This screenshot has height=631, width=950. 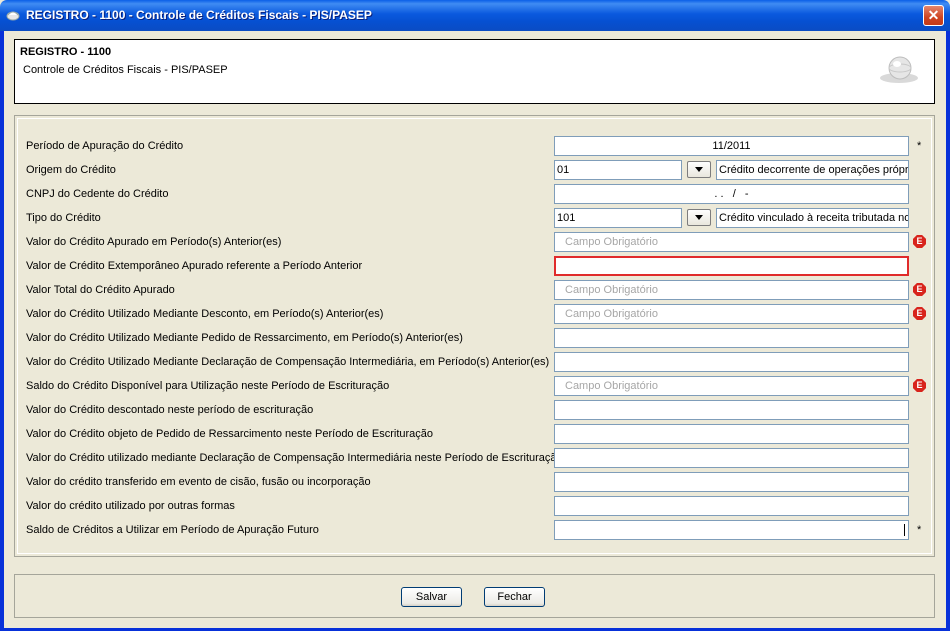 I want to click on periodo-apuracao-input: 11/2011, so click(x=731, y=146).